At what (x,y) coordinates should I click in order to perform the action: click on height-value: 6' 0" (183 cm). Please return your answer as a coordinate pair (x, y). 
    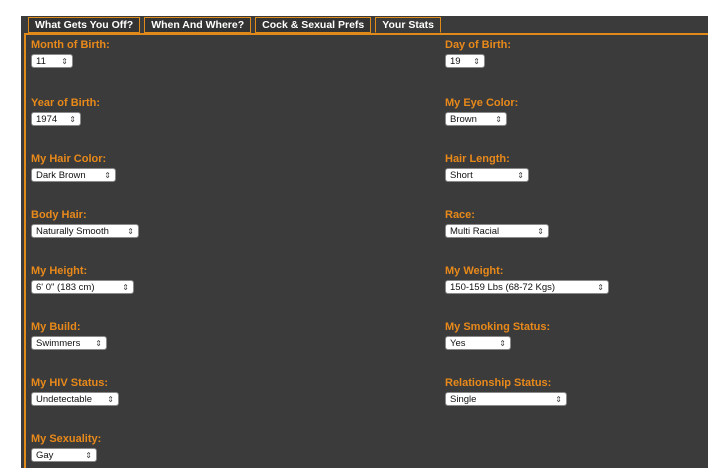
    Looking at the image, I should click on (65, 287).